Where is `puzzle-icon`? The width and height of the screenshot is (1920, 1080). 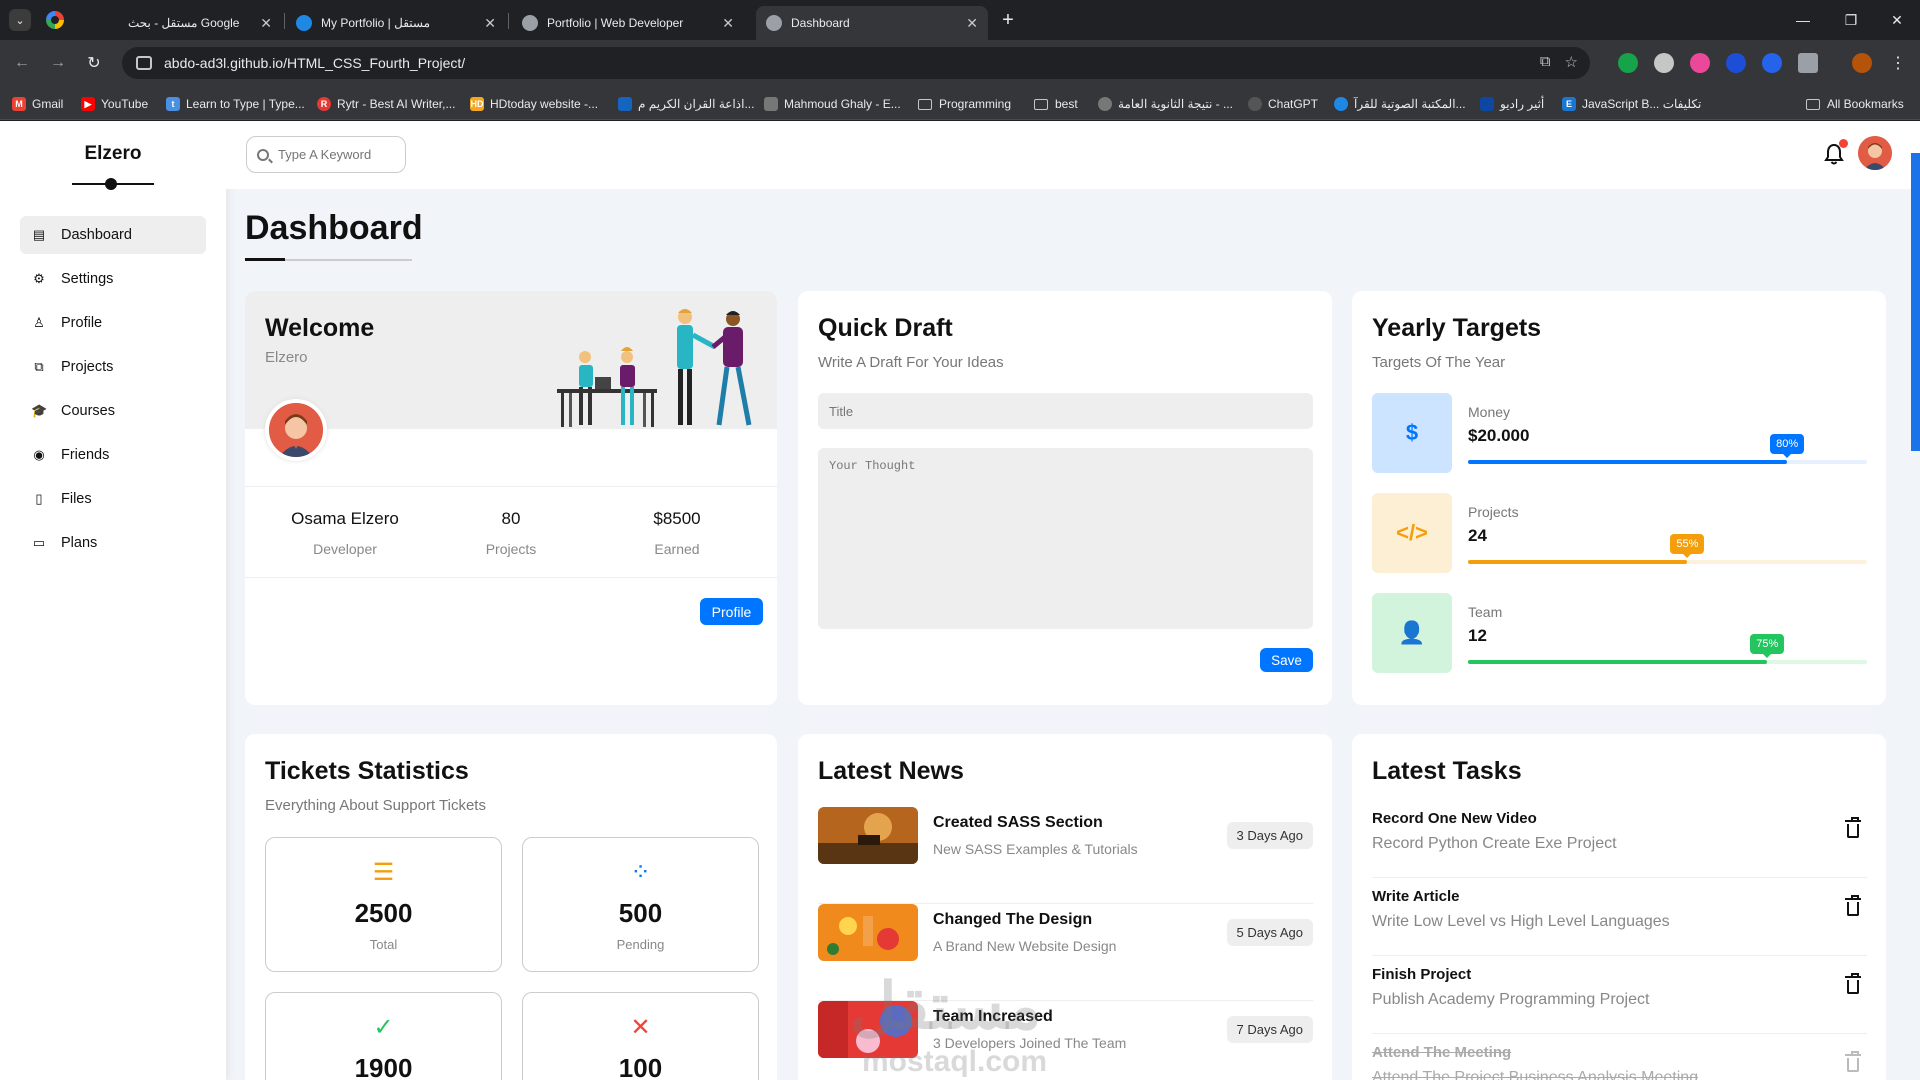
puzzle-icon is located at coordinates (1808, 63).